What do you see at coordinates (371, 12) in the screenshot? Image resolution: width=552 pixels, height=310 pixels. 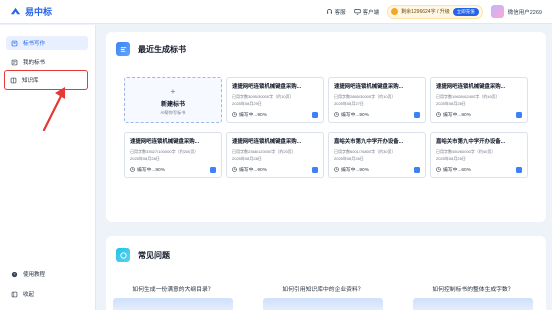 I see `client-label: 客户端` at bounding box center [371, 12].